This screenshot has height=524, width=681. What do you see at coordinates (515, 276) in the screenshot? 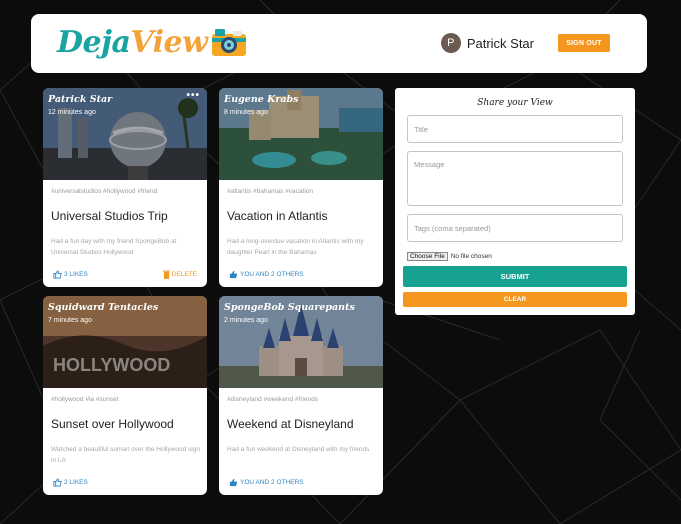
I see `submit-button: SUBMIT` at bounding box center [515, 276].